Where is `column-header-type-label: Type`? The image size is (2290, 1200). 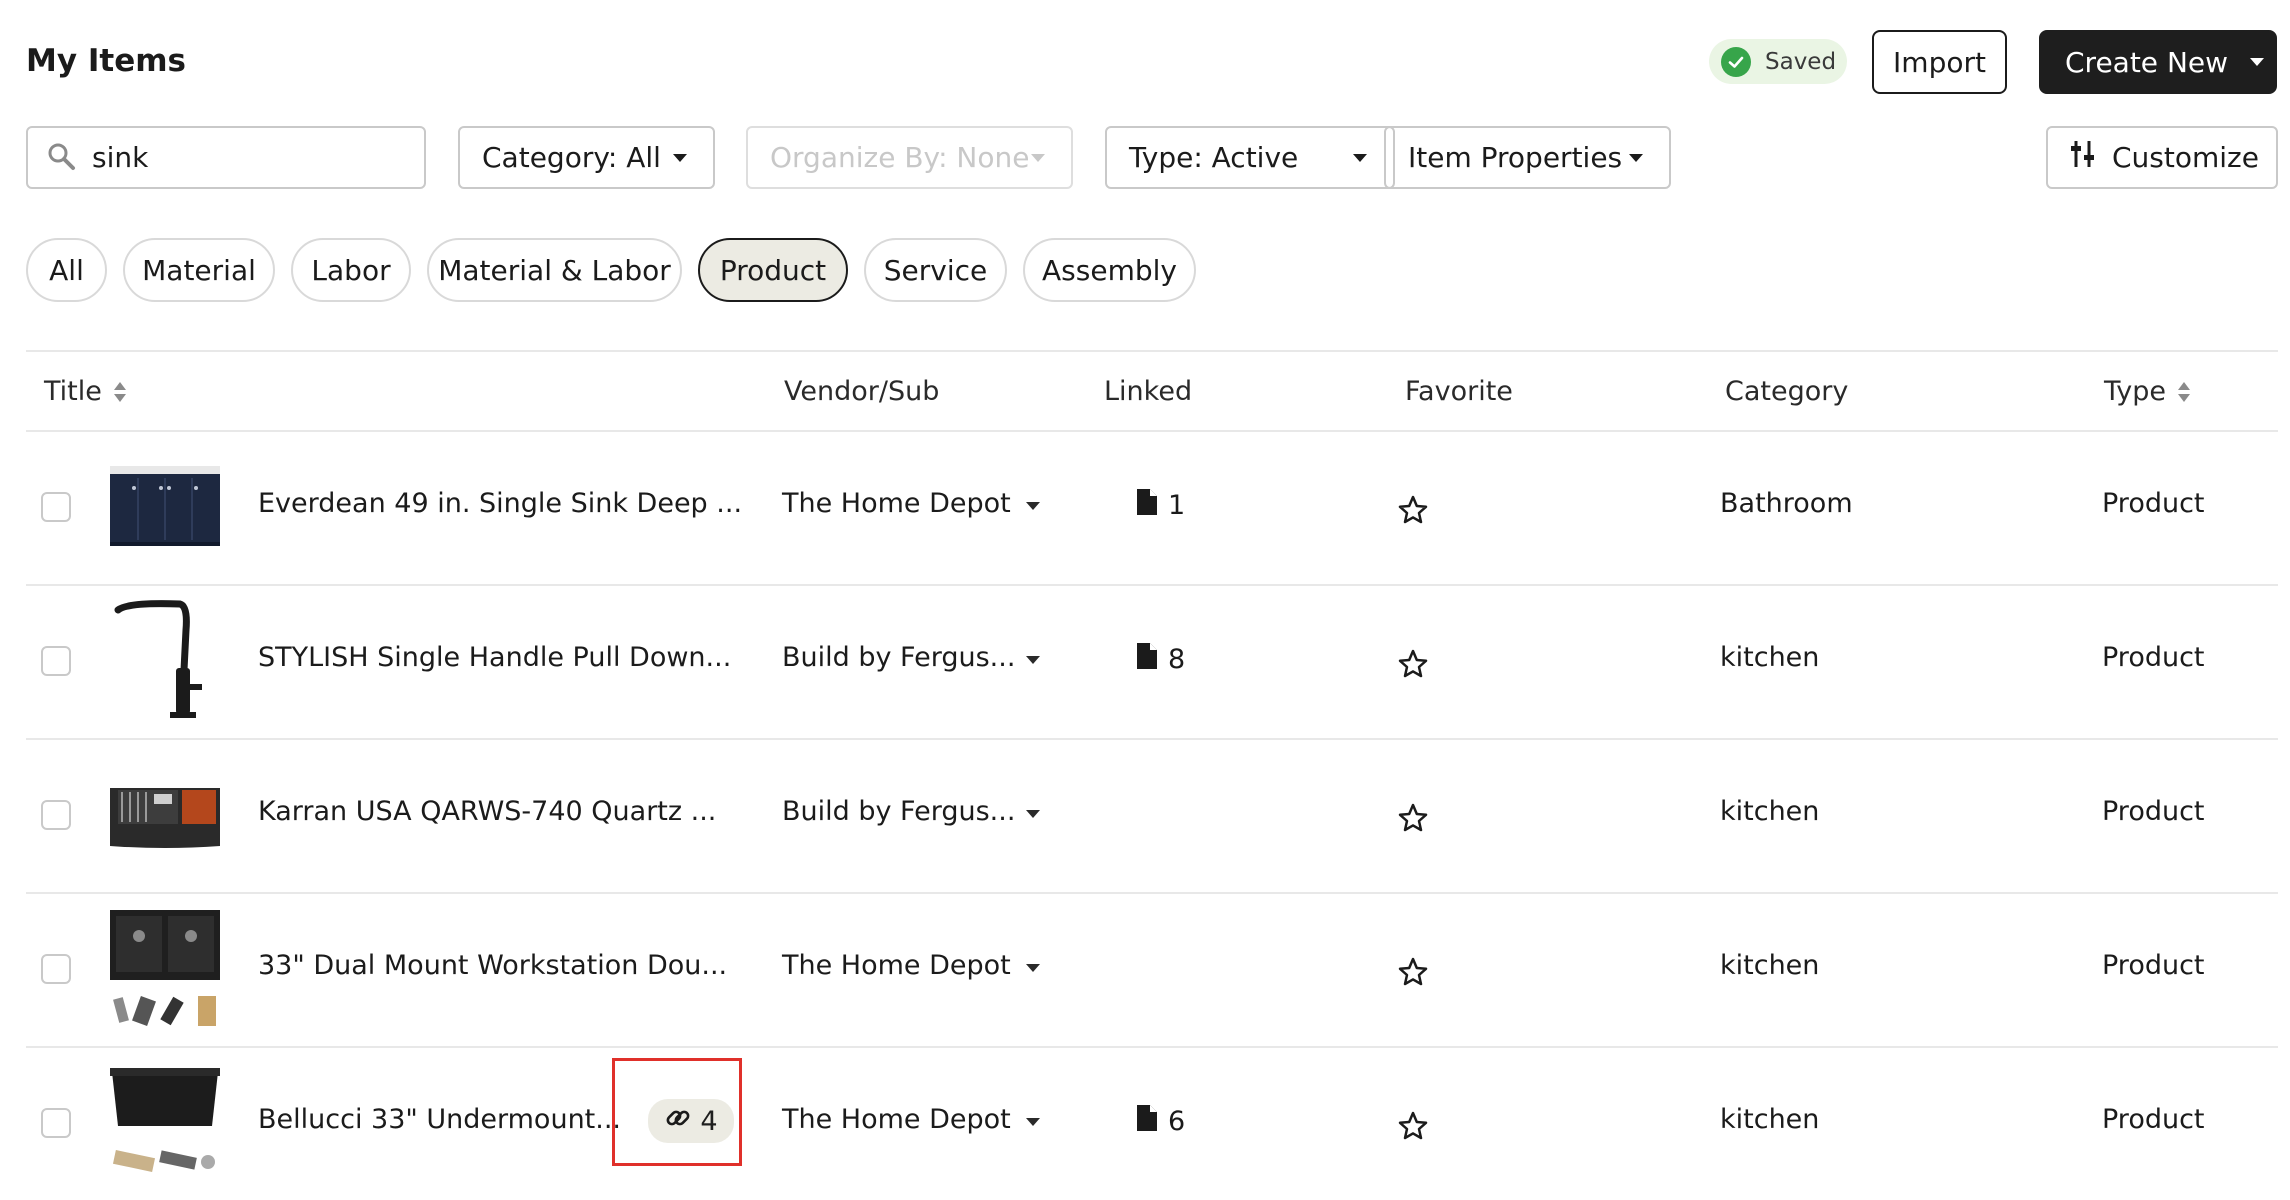
column-header-type-label: Type is located at coordinates (2135, 391).